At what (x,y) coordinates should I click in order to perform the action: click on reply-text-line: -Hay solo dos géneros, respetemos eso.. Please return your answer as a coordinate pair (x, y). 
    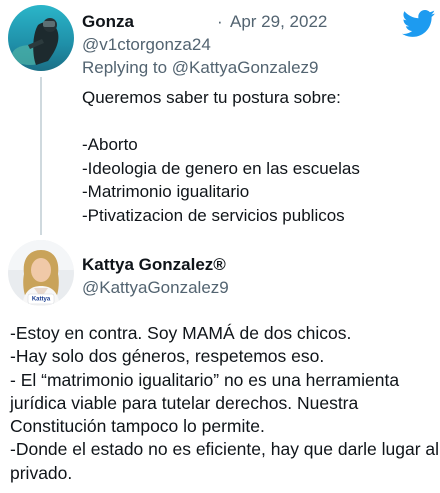
    Looking at the image, I should click on (167, 356).